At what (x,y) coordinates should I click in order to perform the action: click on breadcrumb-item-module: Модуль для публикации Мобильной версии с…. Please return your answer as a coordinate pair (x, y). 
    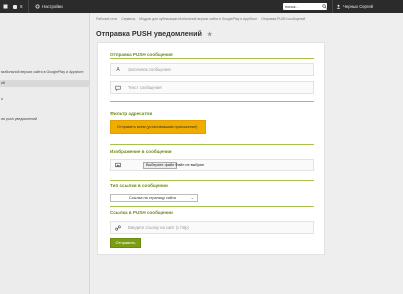
    Looking at the image, I should click on (198, 19).